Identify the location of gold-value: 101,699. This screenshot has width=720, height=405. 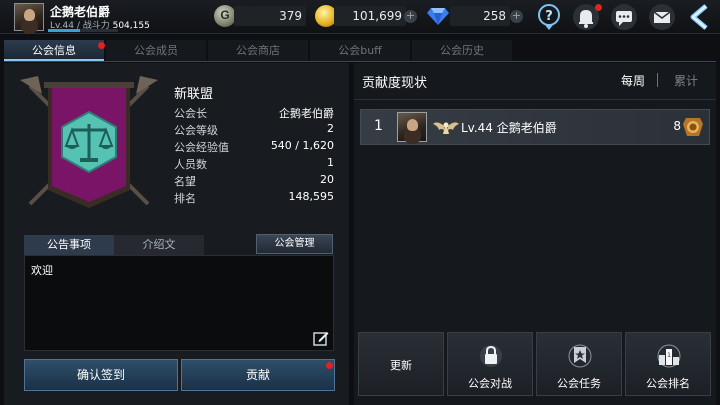
(377, 16).